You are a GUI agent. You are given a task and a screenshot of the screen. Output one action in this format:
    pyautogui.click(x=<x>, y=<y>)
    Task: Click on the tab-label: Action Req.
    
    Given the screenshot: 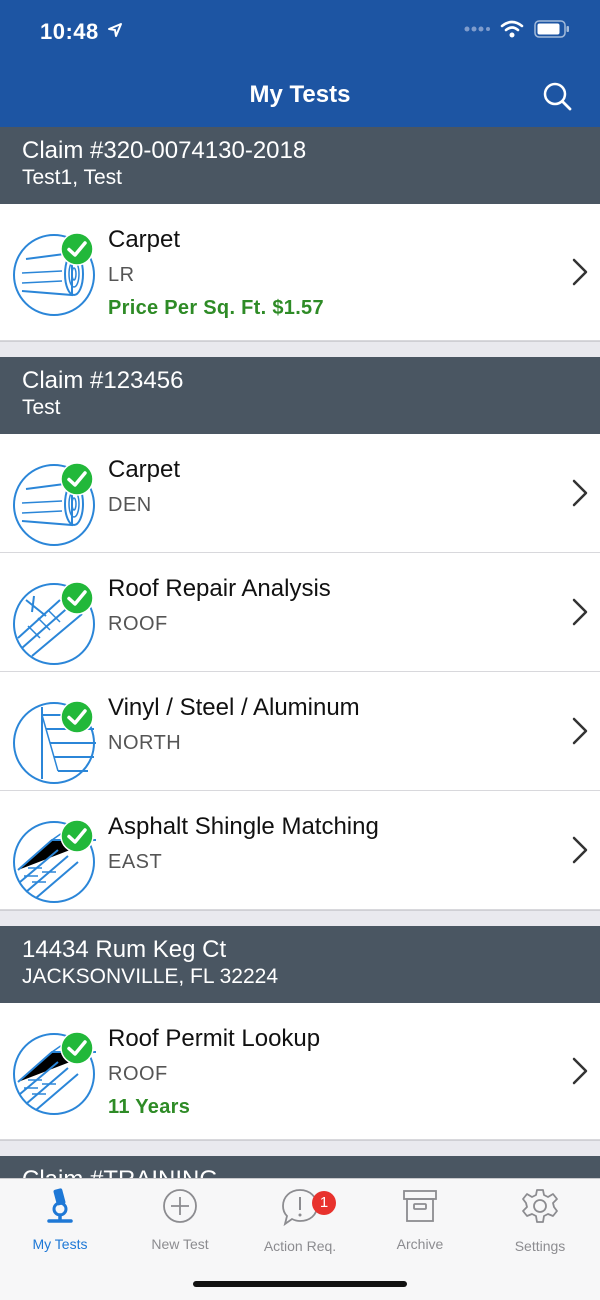 What is the action you would take?
    pyautogui.click(x=300, y=1246)
    